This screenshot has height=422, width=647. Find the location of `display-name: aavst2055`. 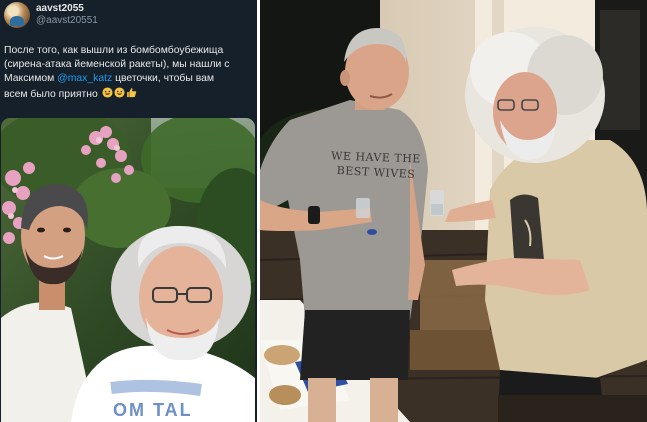

display-name: aavst2055 is located at coordinates (60, 8).